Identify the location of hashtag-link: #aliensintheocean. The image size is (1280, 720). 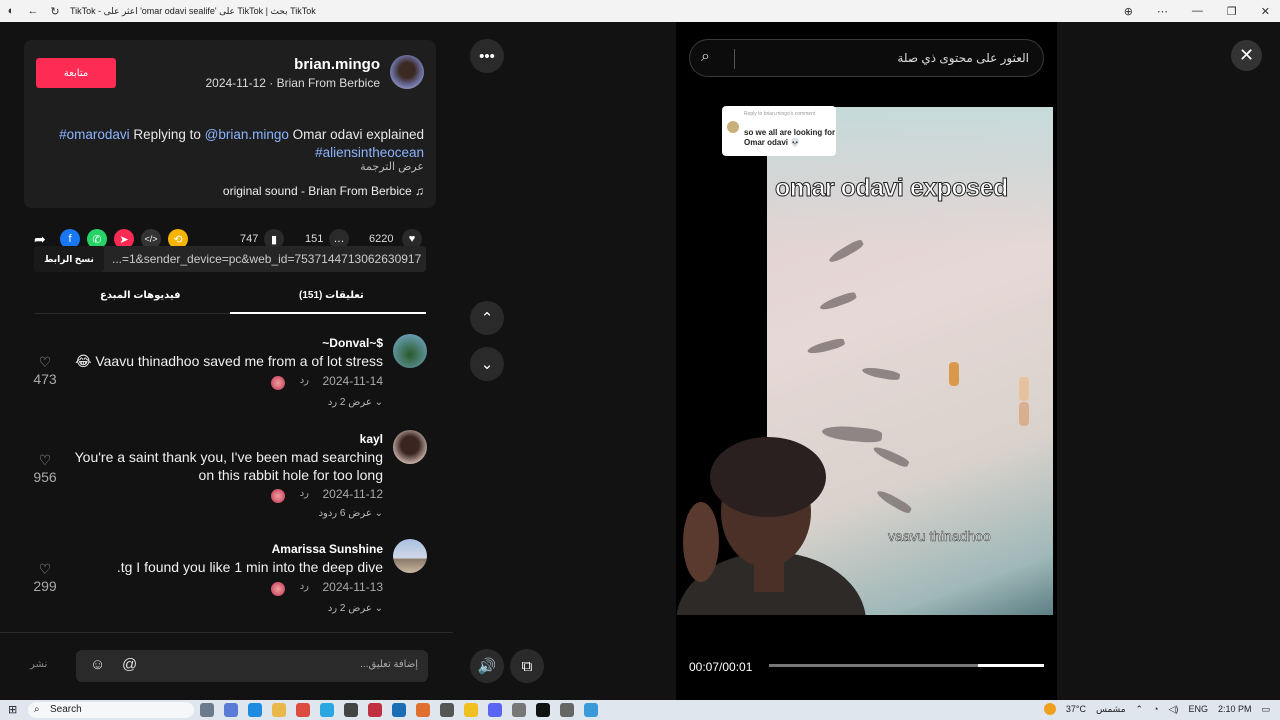
(369, 152).